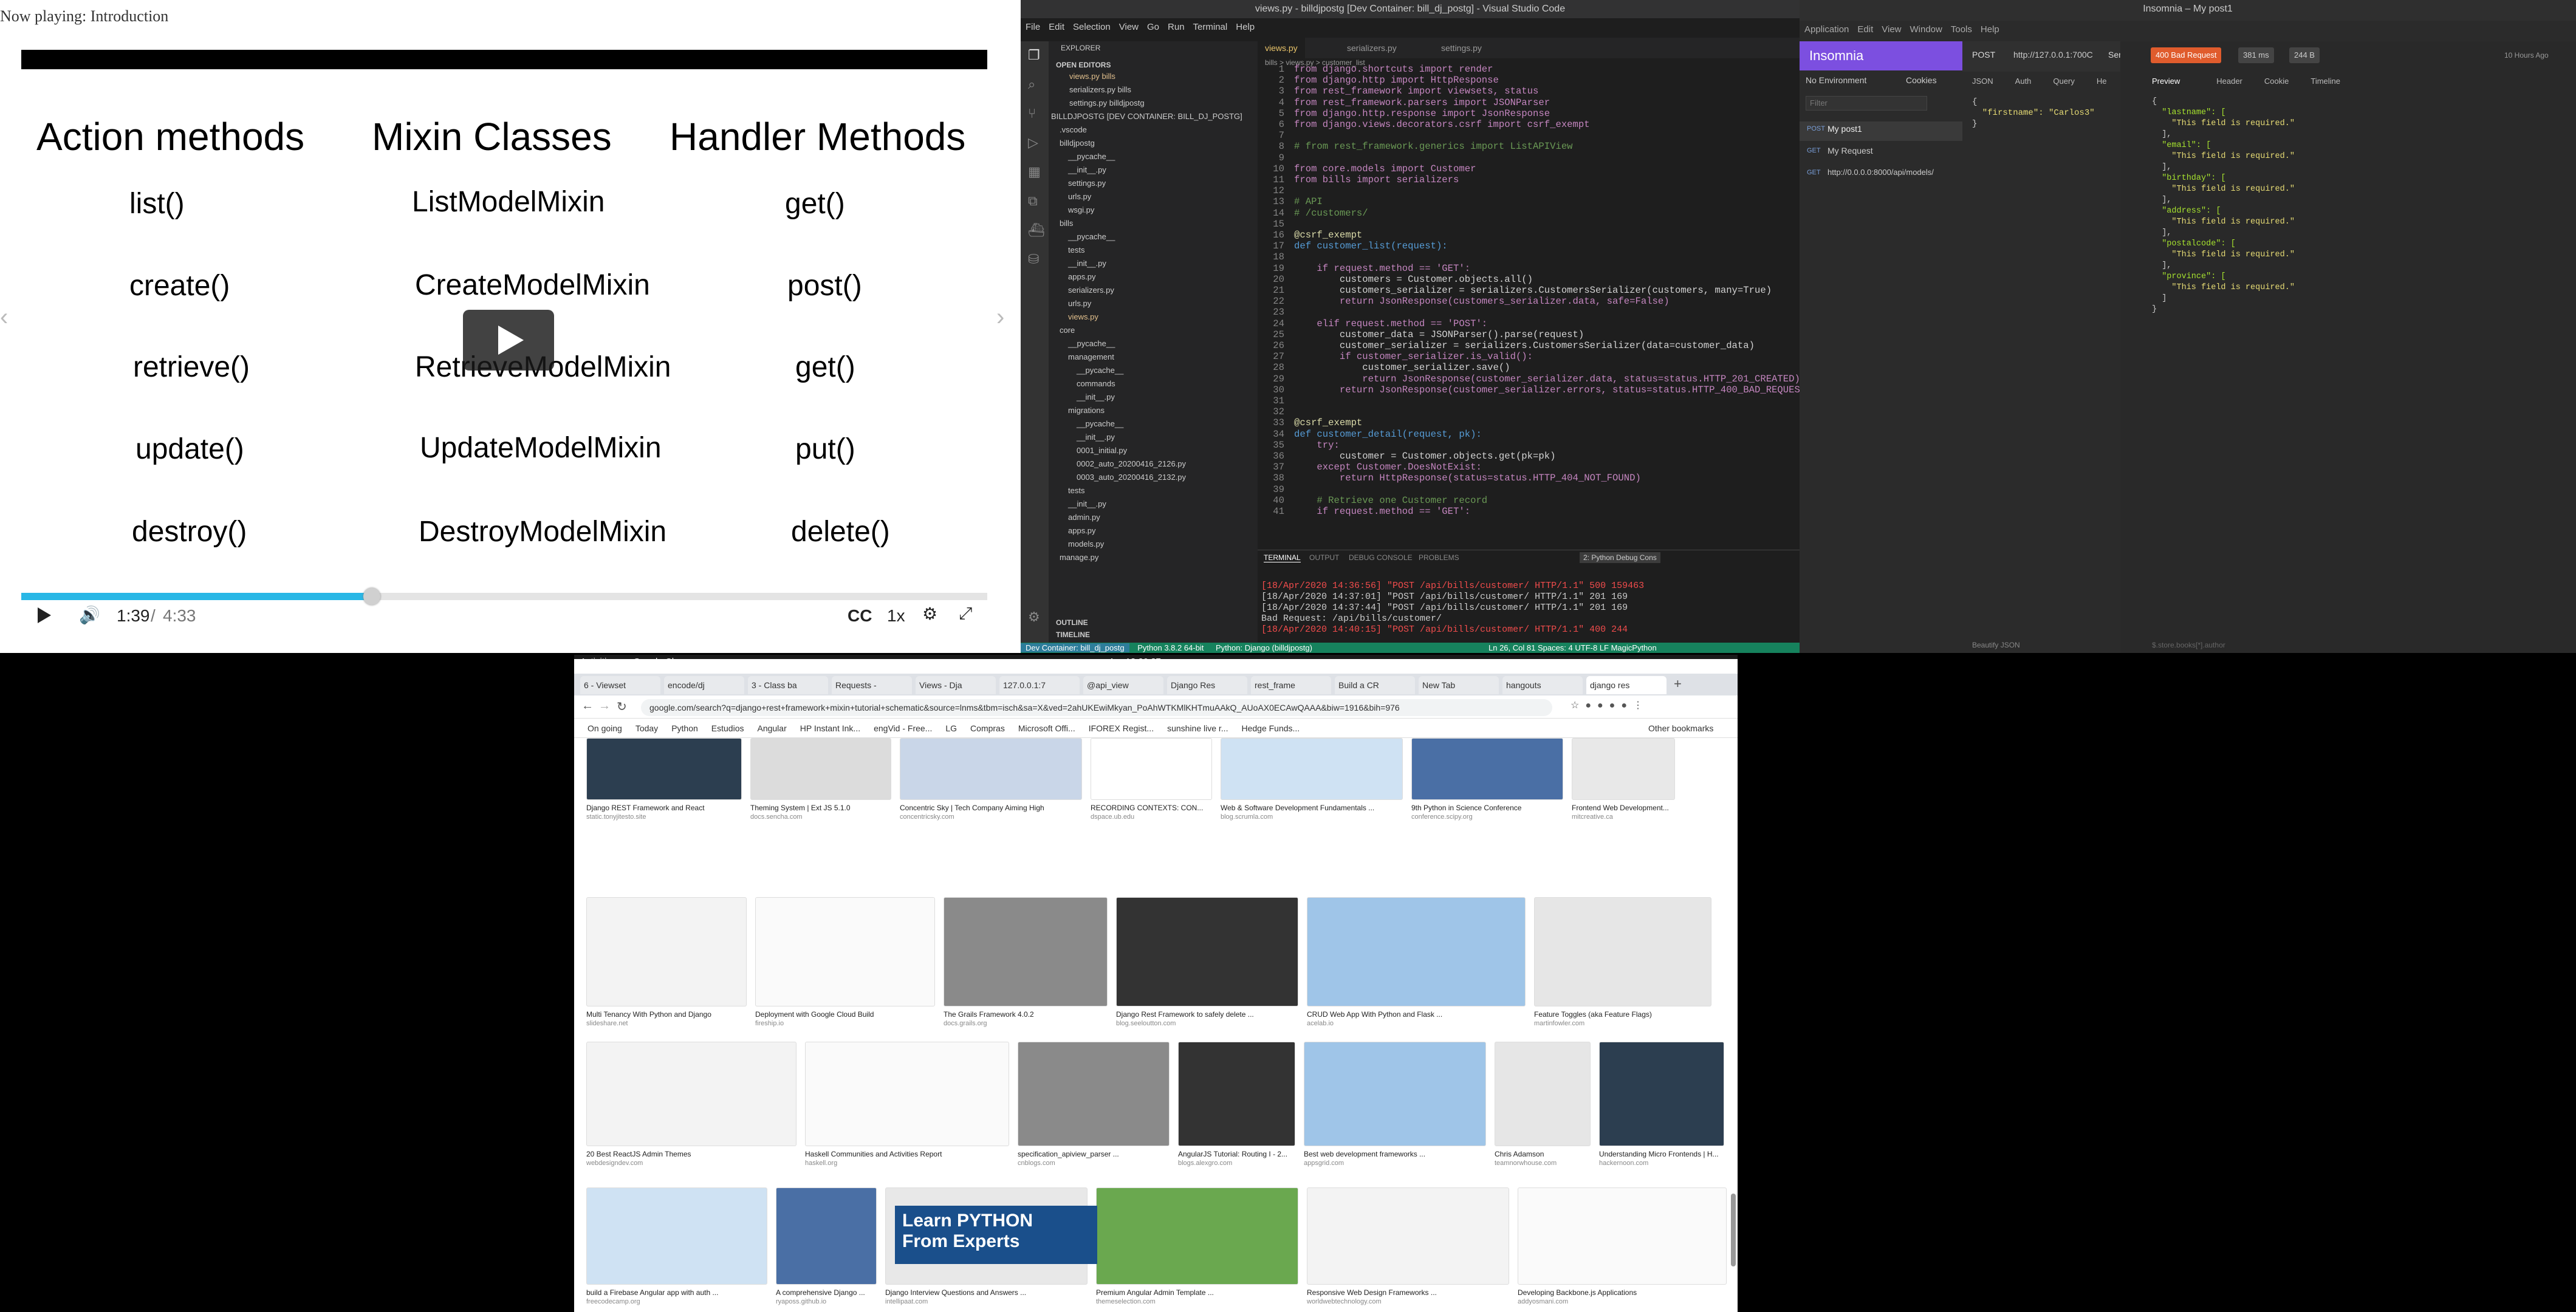 Image resolution: width=2576 pixels, height=1312 pixels. I want to click on explorer-item: apps.py, so click(1082, 530).